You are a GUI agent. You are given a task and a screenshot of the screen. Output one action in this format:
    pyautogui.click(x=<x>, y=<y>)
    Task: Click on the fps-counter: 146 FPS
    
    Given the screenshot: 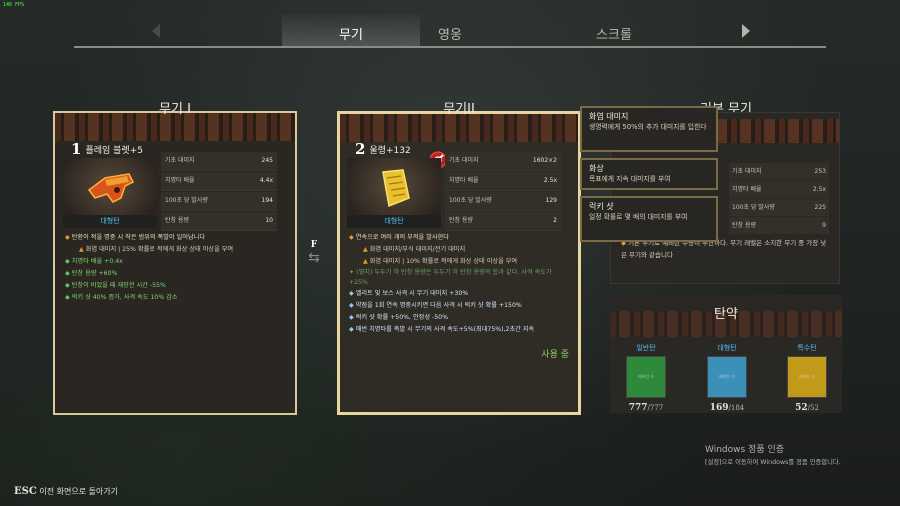 What is the action you would take?
    pyautogui.click(x=14, y=5)
    